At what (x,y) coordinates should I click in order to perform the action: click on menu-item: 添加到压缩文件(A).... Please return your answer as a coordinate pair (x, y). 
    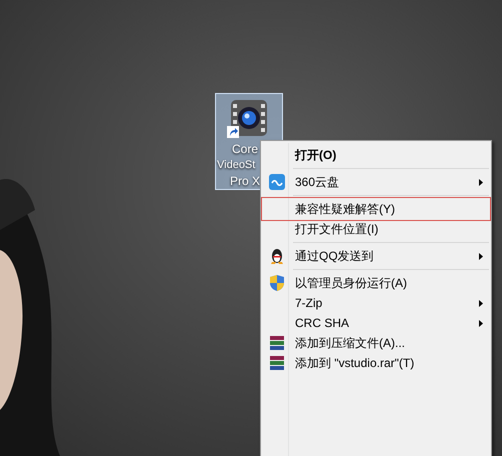
    Looking at the image, I should click on (376, 343).